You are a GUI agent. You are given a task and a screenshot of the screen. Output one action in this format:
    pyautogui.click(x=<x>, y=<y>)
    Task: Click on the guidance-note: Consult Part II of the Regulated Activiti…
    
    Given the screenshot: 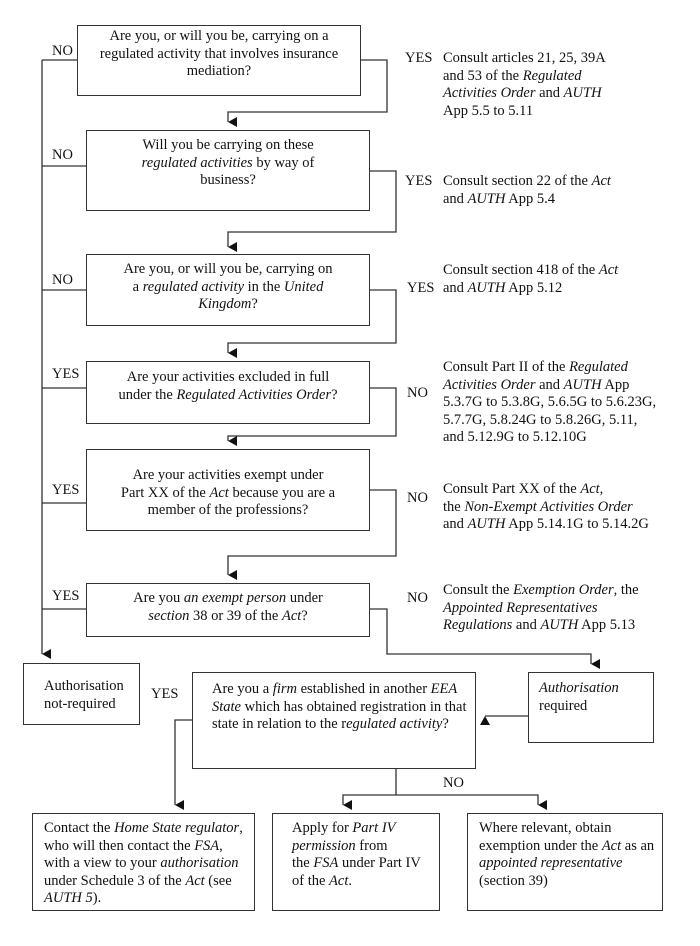 What is the action you would take?
    pyautogui.click(x=550, y=402)
    